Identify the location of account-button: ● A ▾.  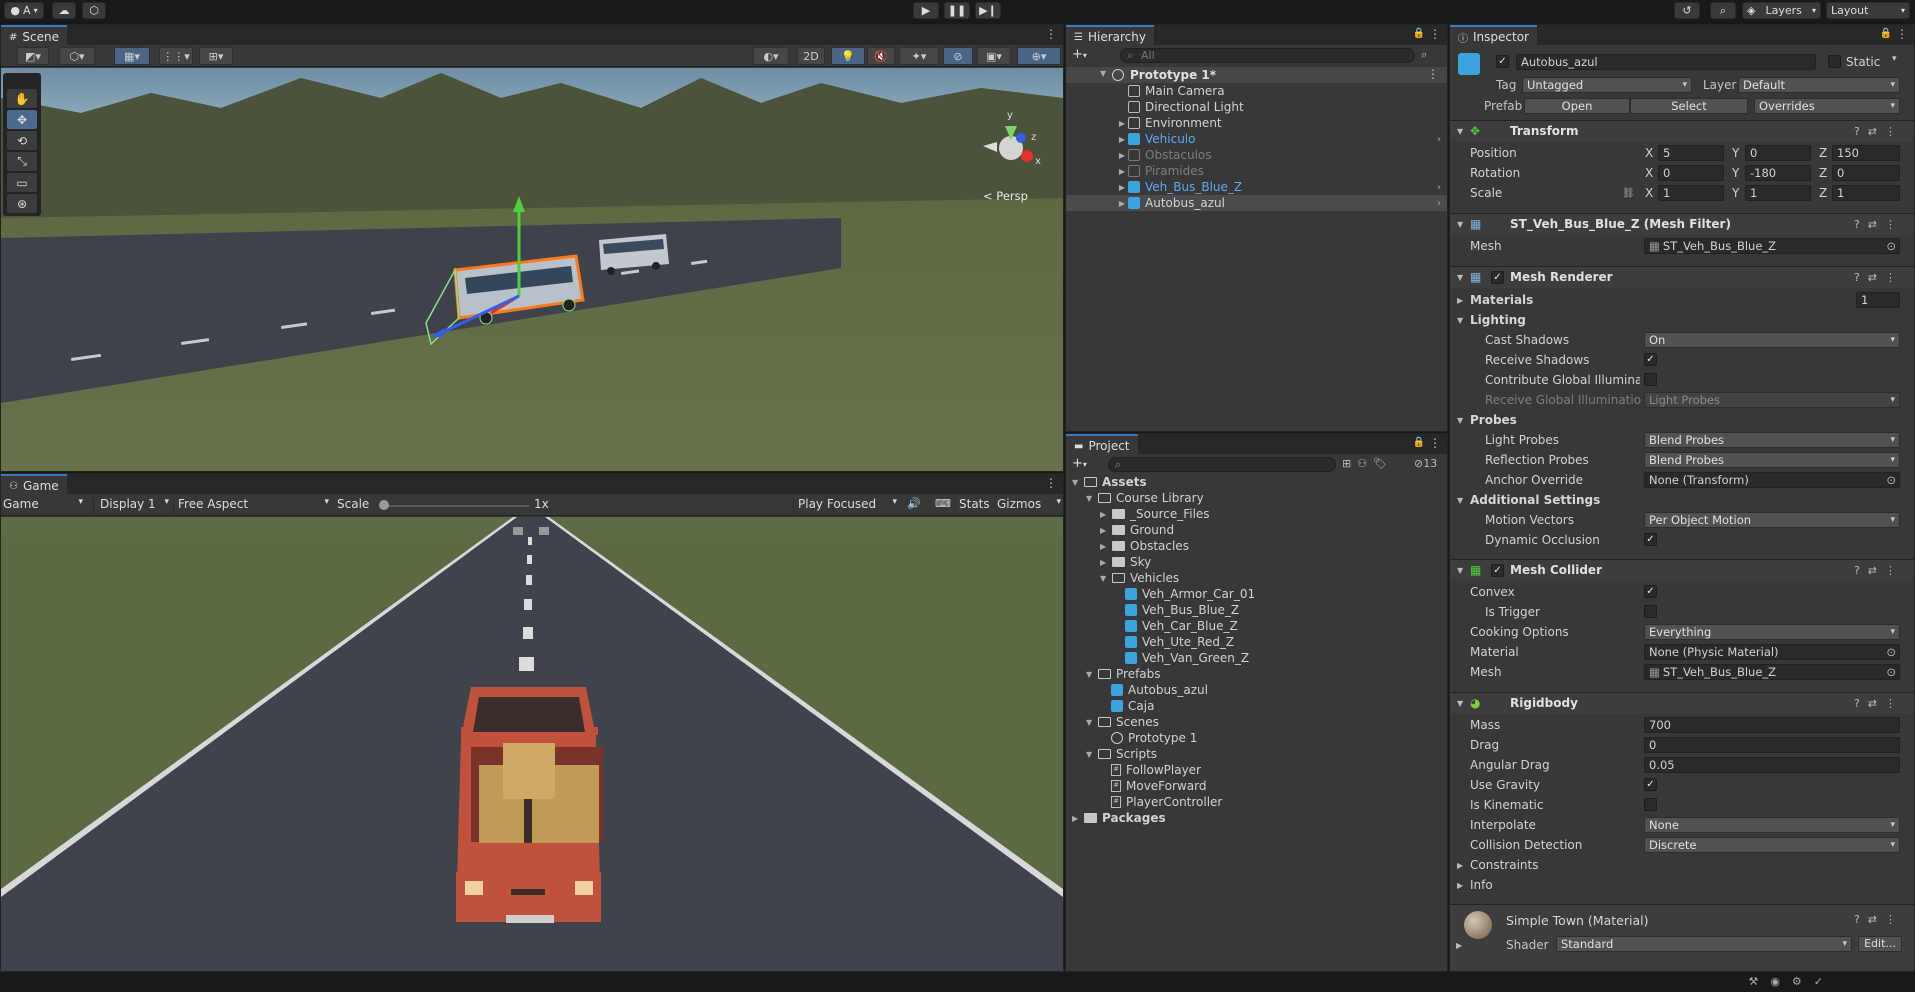
(24, 10).